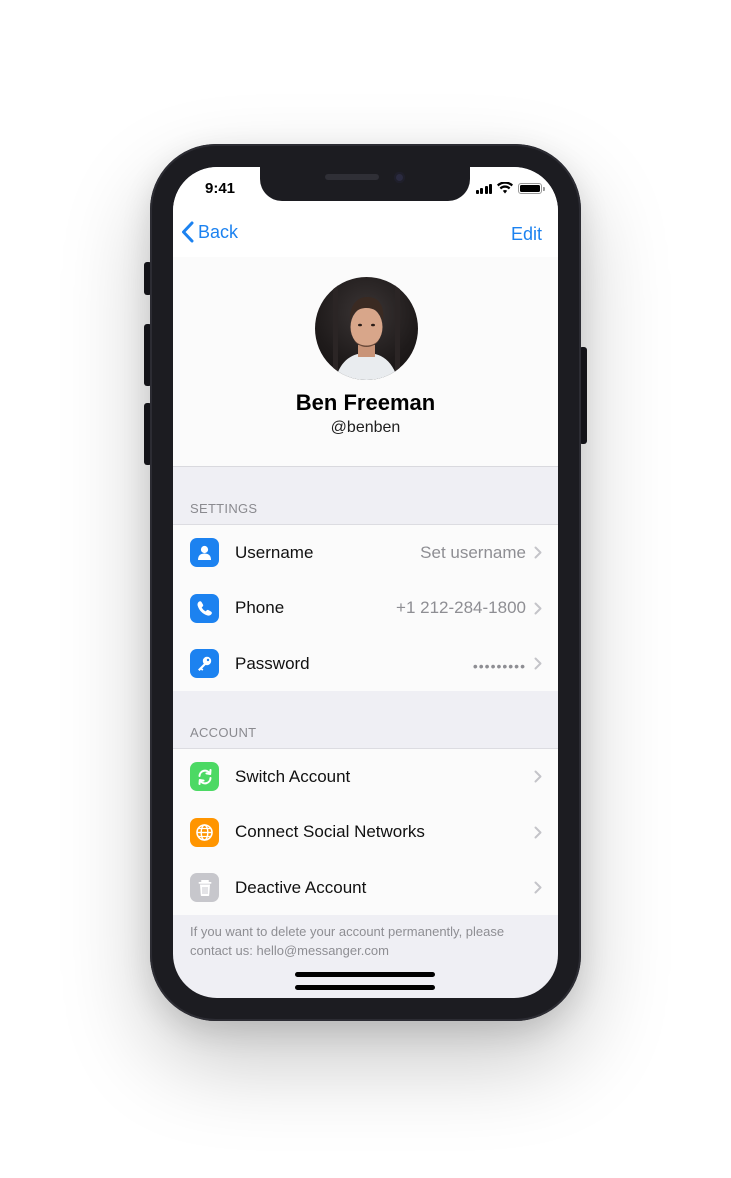 Image resolution: width=731 pixels, height=1178 pixels. I want to click on row-value: +1 212-284-1800, so click(461, 608).